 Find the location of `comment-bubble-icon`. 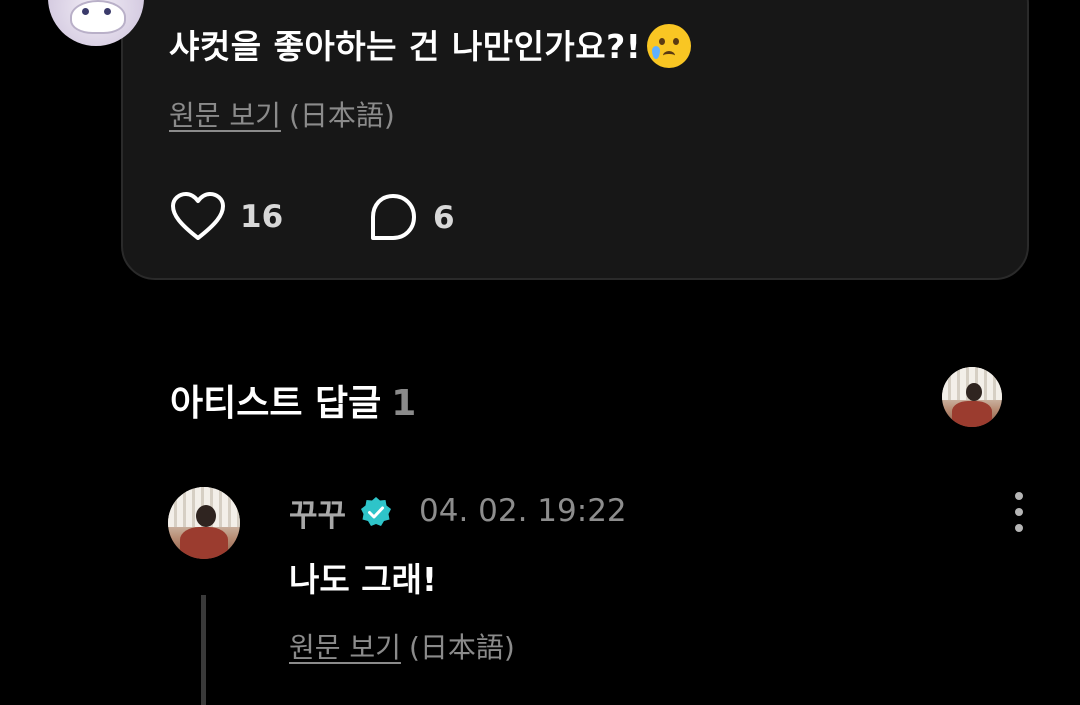

comment-bubble-icon is located at coordinates (393, 217).